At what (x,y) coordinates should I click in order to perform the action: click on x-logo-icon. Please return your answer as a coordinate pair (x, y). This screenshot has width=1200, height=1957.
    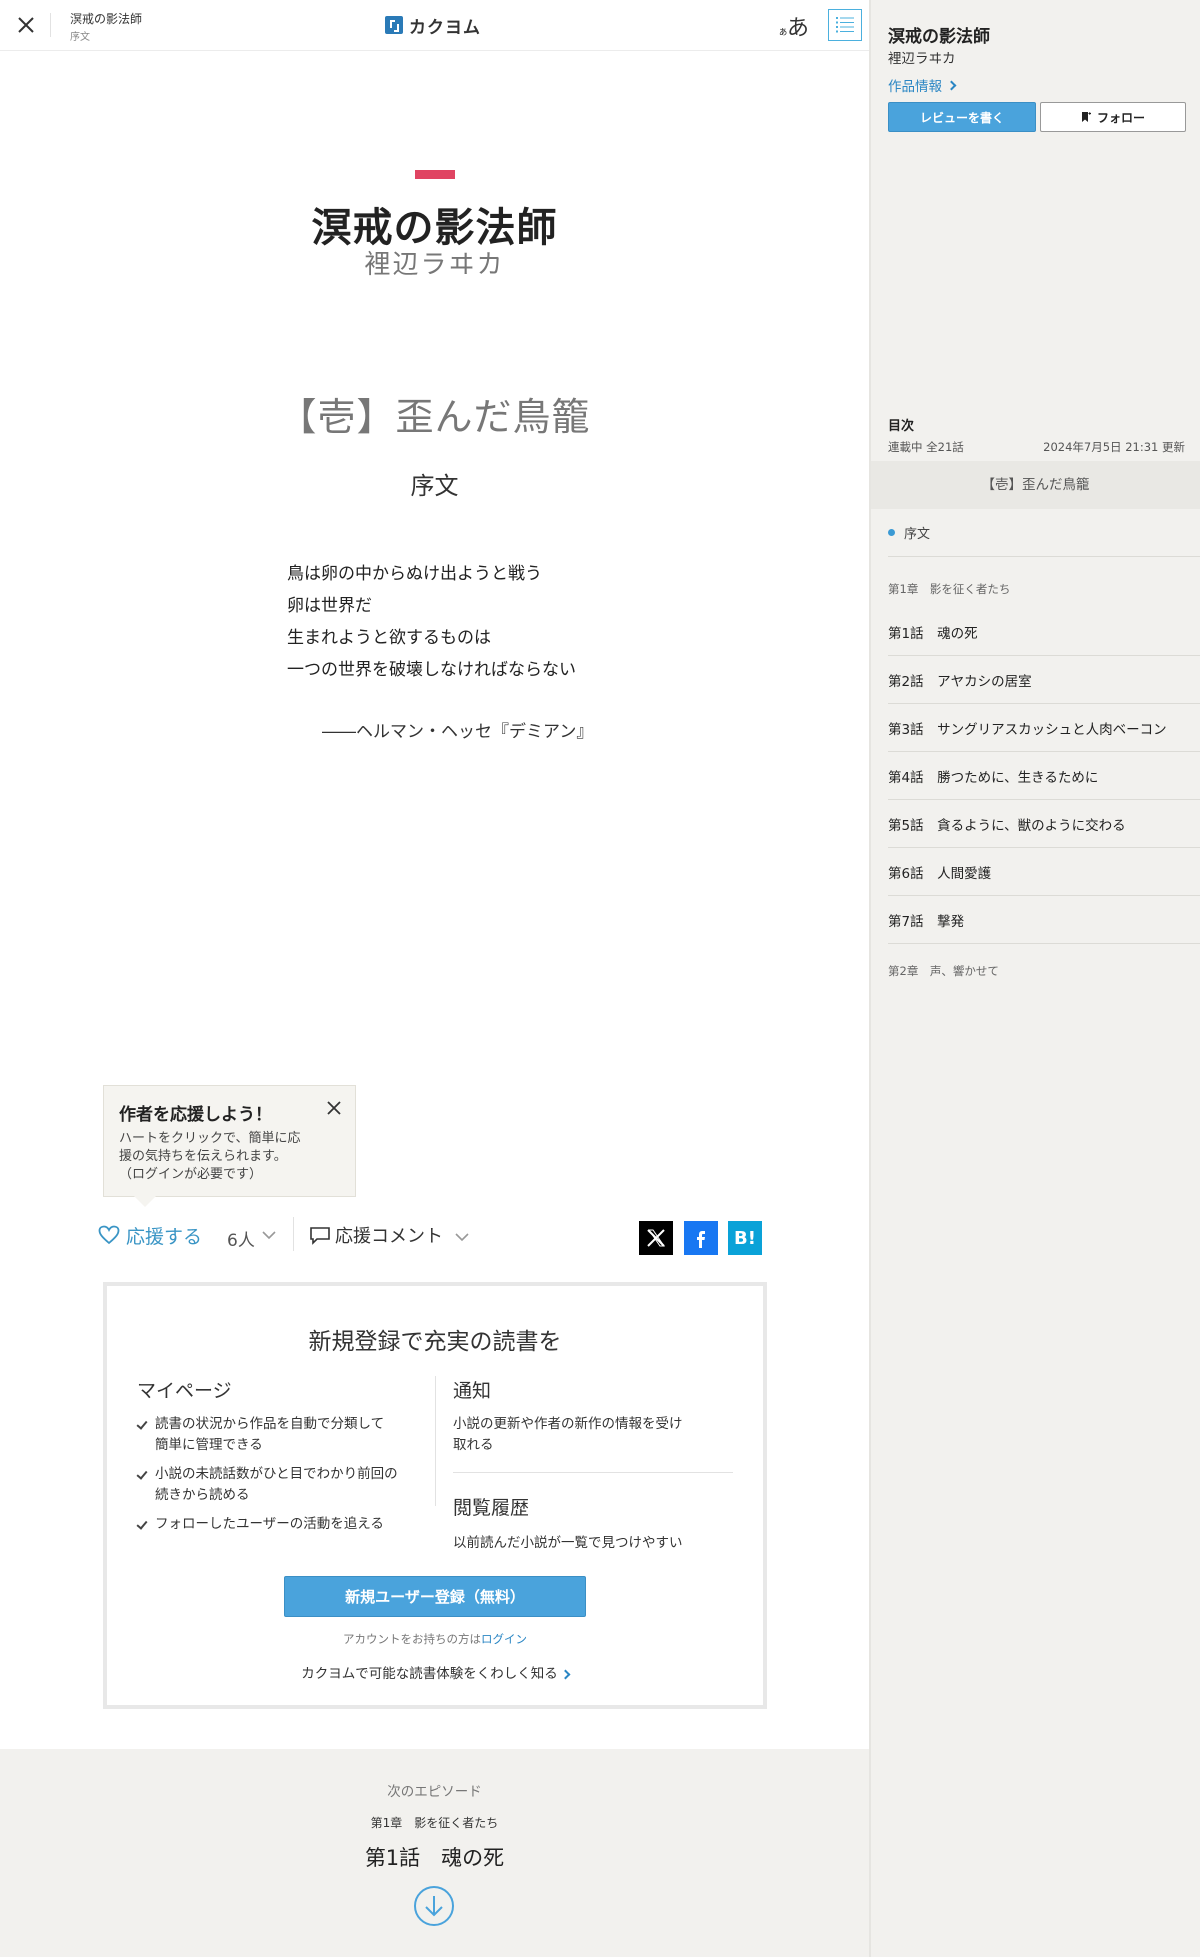
    Looking at the image, I should click on (656, 1238).